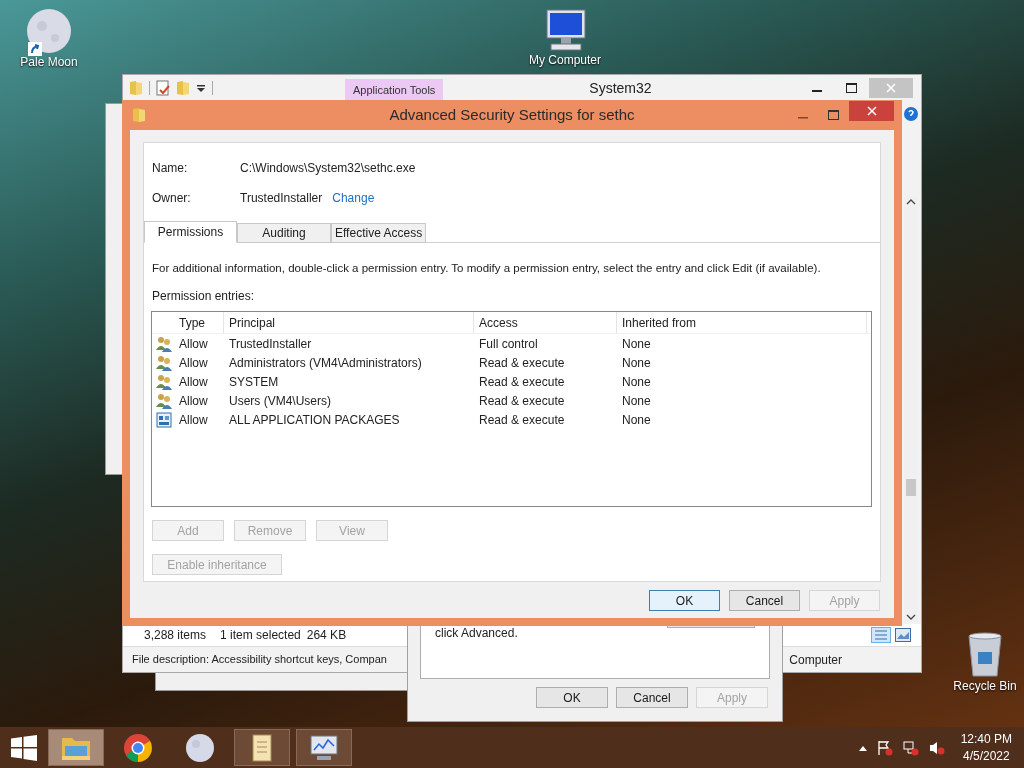 The image size is (1024, 768). Describe the element at coordinates (487, 268) in the screenshot. I see `info-text: For additional information, double-click a permission entry. To modify a permission entry, select the entry and click Edit (if available).` at that location.